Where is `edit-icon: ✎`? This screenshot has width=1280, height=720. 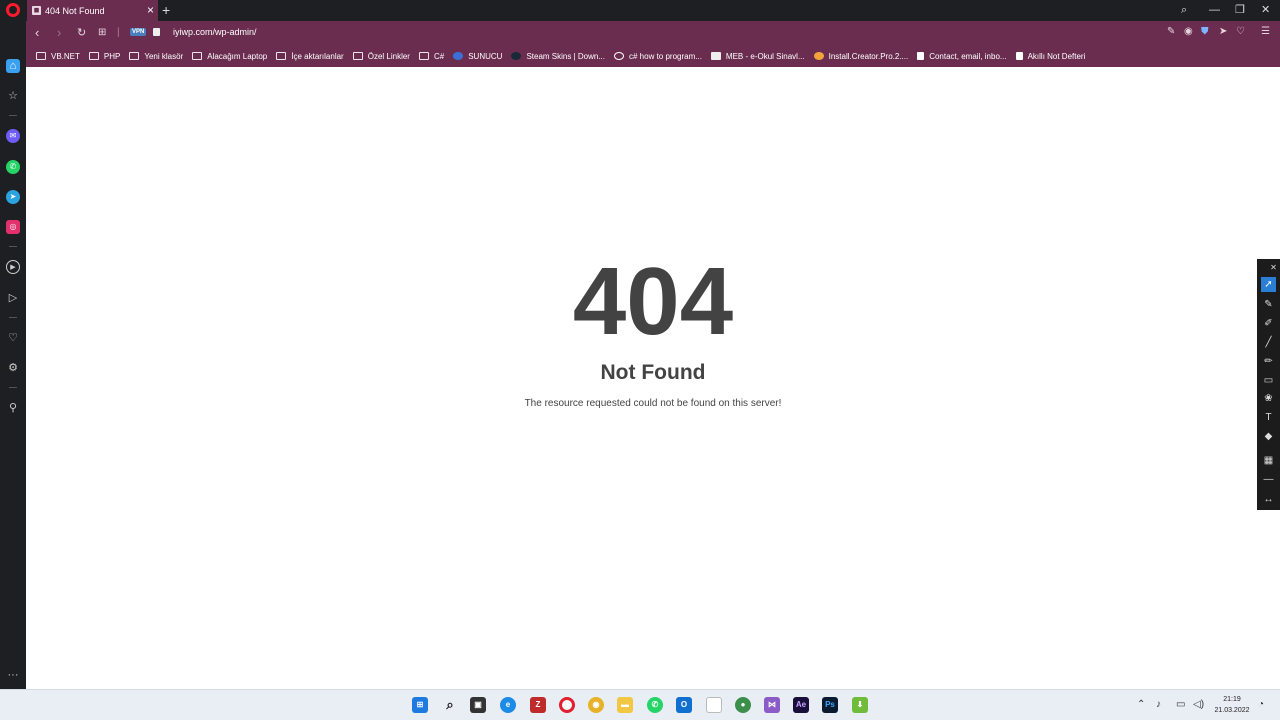
edit-icon: ✎ is located at coordinates (1171, 32).